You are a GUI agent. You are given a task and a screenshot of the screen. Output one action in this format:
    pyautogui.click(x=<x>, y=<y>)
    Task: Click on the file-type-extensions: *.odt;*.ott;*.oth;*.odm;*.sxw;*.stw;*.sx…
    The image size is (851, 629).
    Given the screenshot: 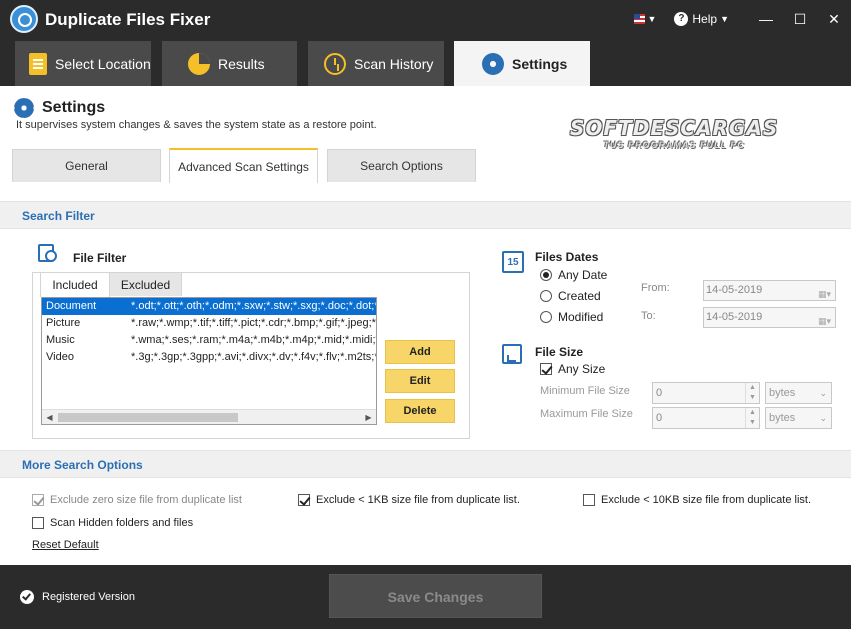 What is the action you would take?
    pyautogui.click(x=253, y=306)
    